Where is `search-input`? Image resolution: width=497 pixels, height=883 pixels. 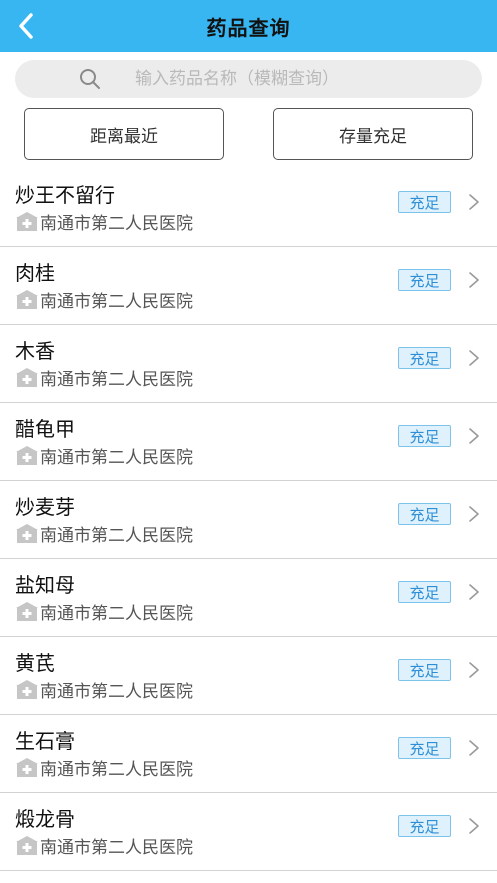 search-input is located at coordinates (300, 79).